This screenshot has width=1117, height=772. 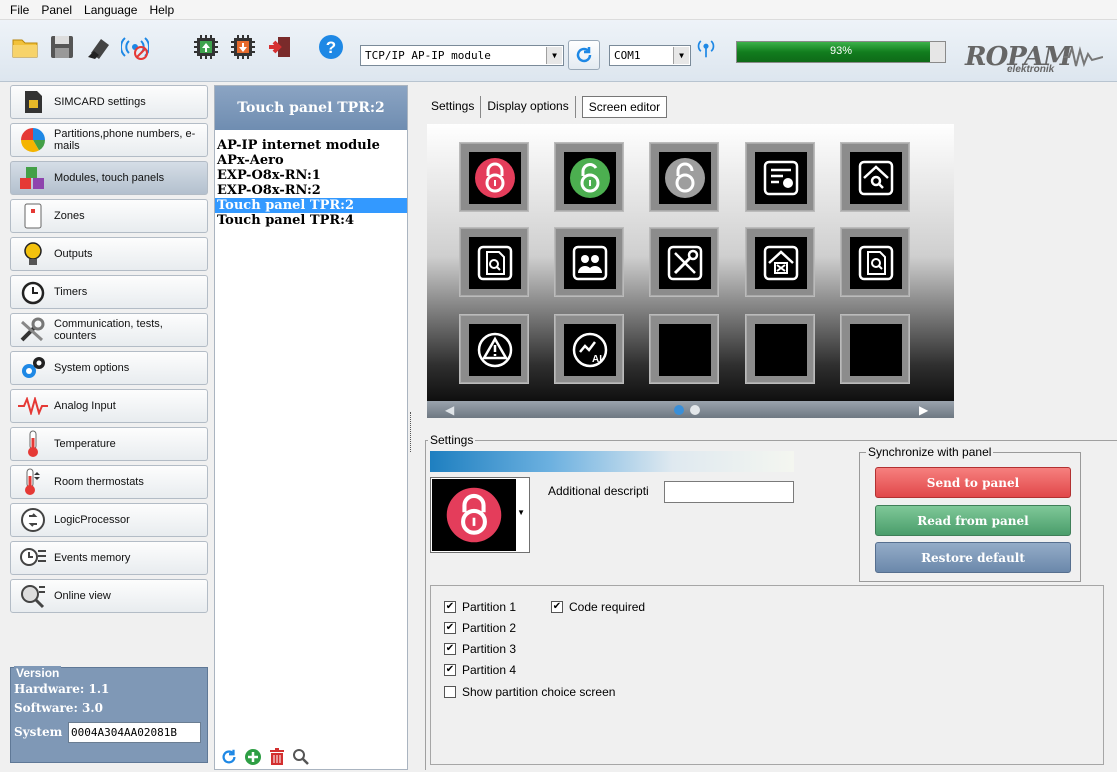 What do you see at coordinates (109, 102) in the screenshot?
I see `sidebar-item-simcard: SIMCARD settings` at bounding box center [109, 102].